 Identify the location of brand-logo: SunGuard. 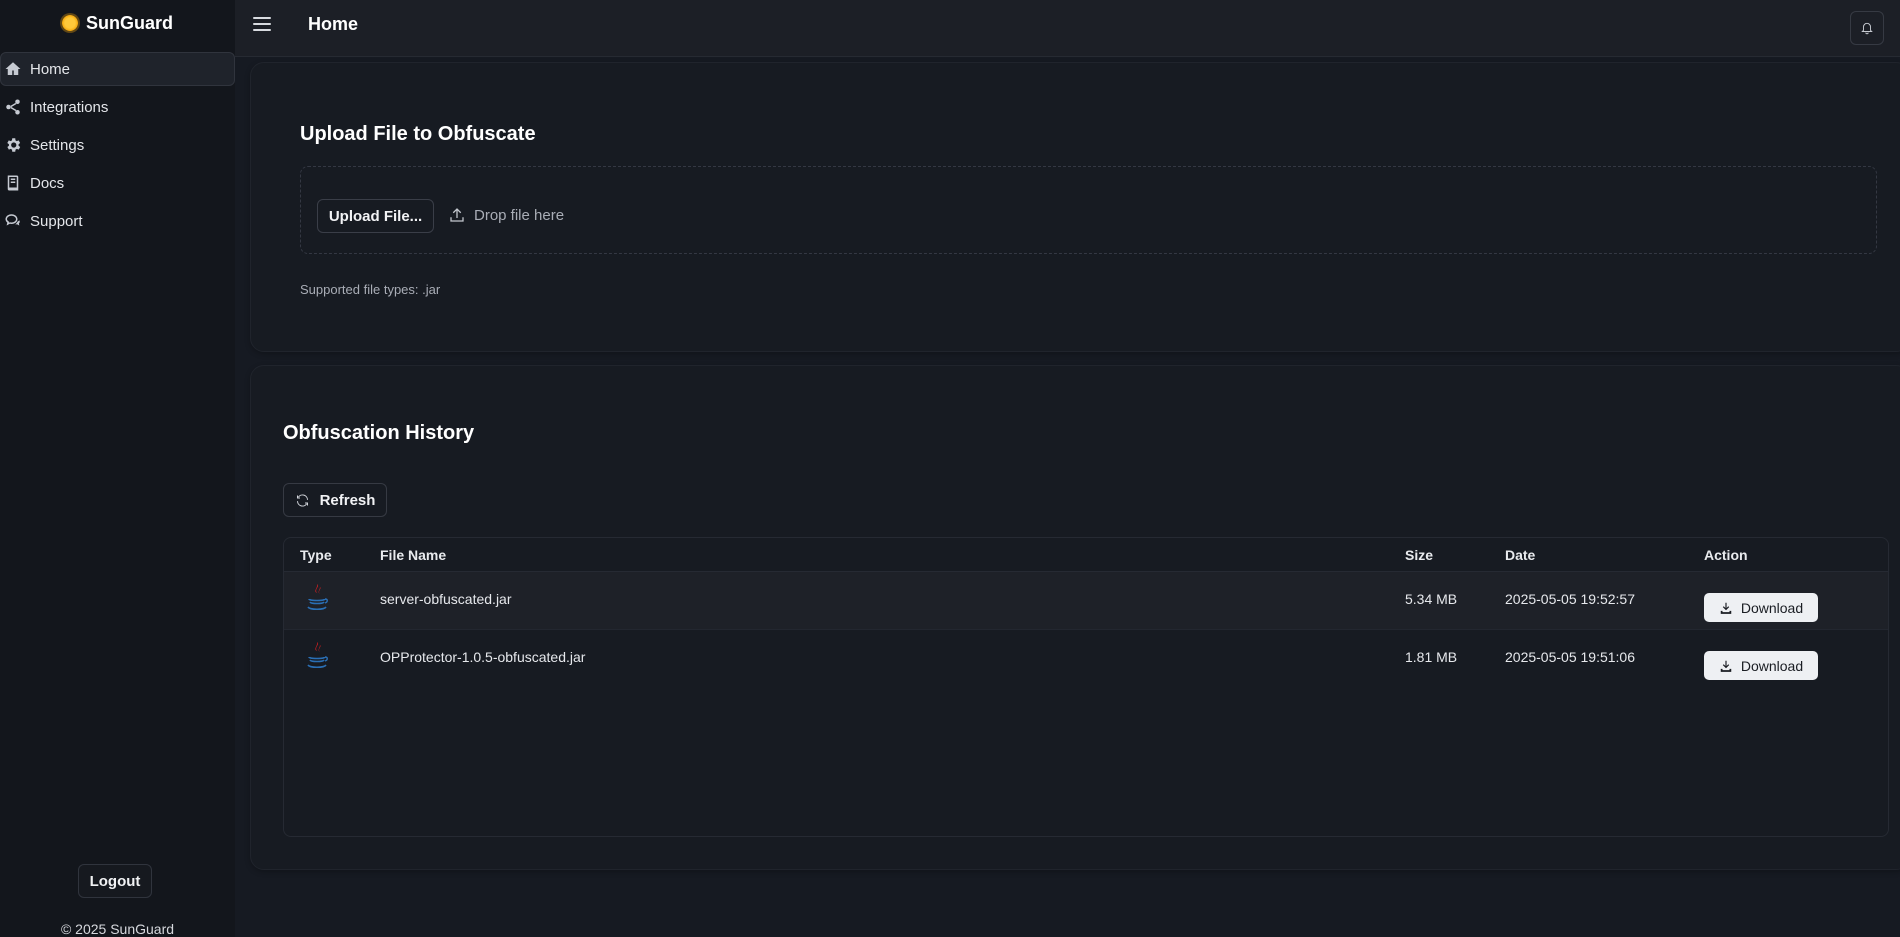
(117, 23).